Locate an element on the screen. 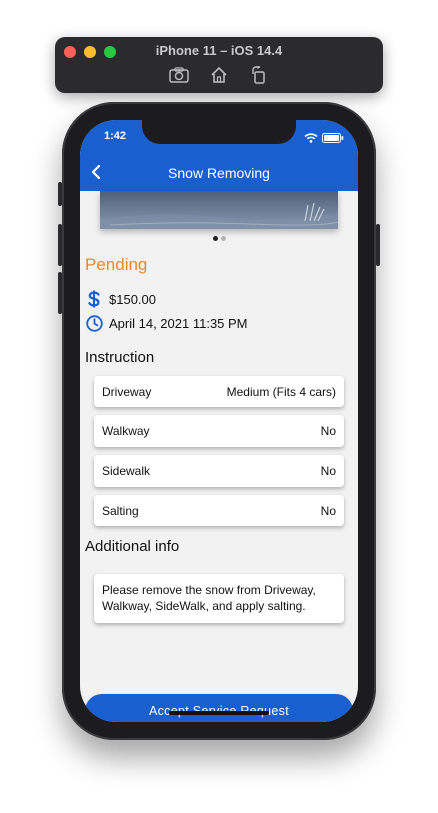 The width and height of the screenshot is (438, 813). request-status: Pending is located at coordinates (116, 264).